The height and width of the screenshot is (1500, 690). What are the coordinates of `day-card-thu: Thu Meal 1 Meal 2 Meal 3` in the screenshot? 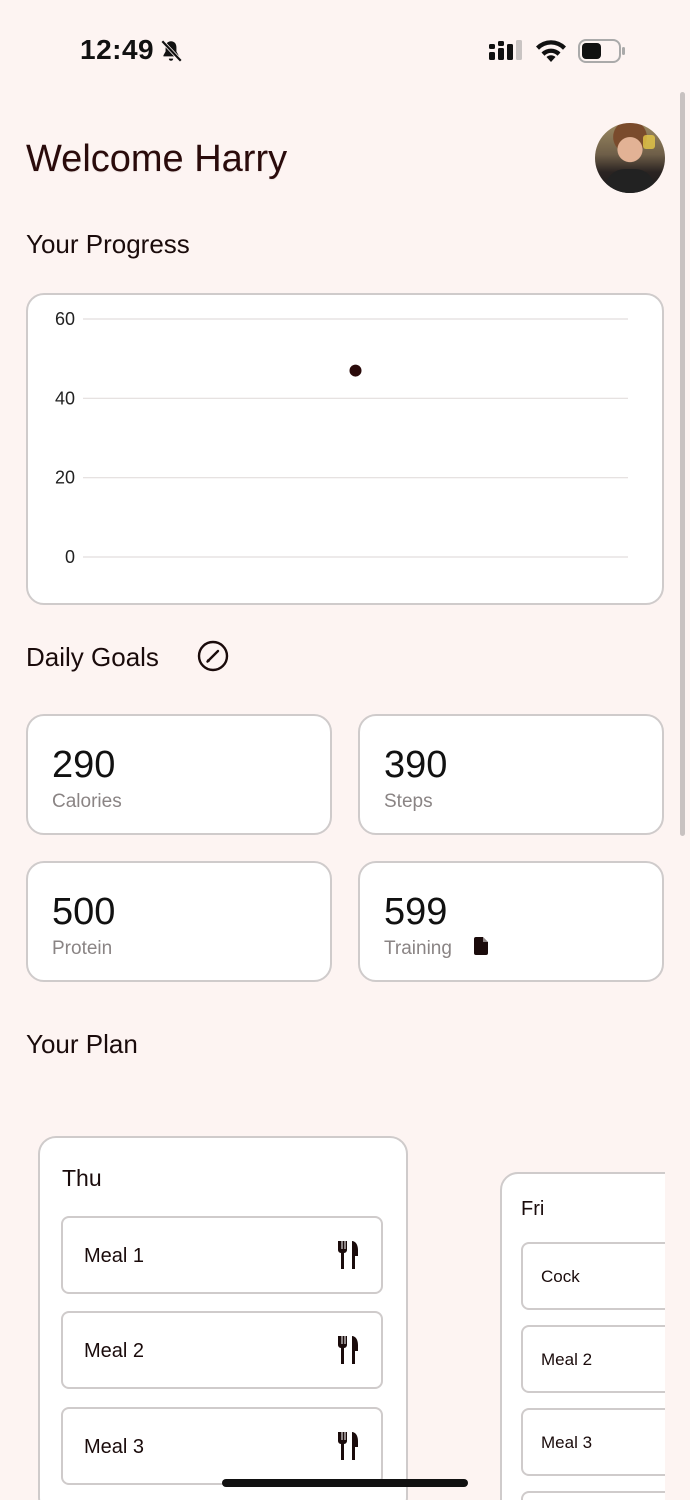 It's located at (223, 1318).